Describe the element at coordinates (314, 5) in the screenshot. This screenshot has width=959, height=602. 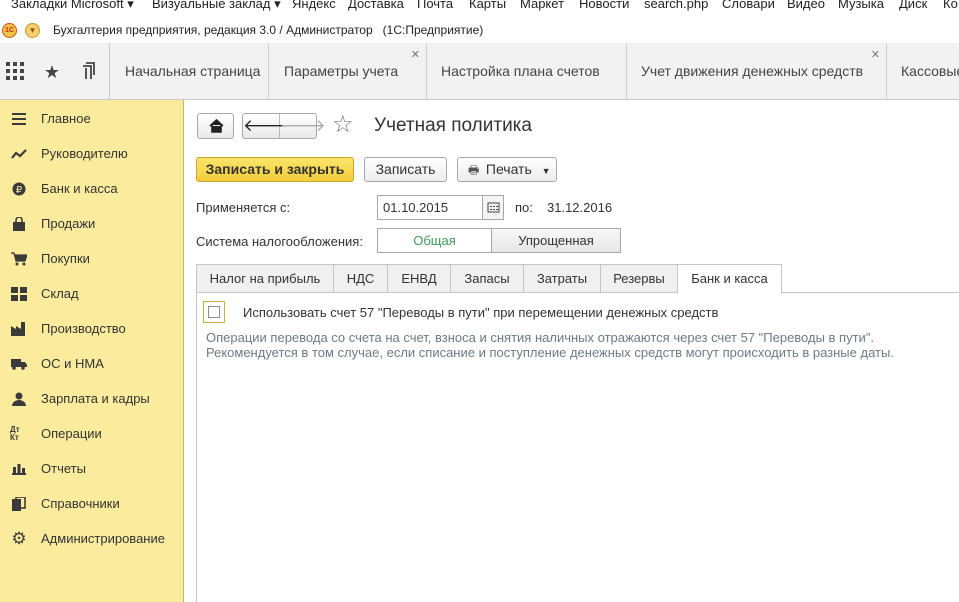
I see `bookmark-yandex: Яндекс` at that location.